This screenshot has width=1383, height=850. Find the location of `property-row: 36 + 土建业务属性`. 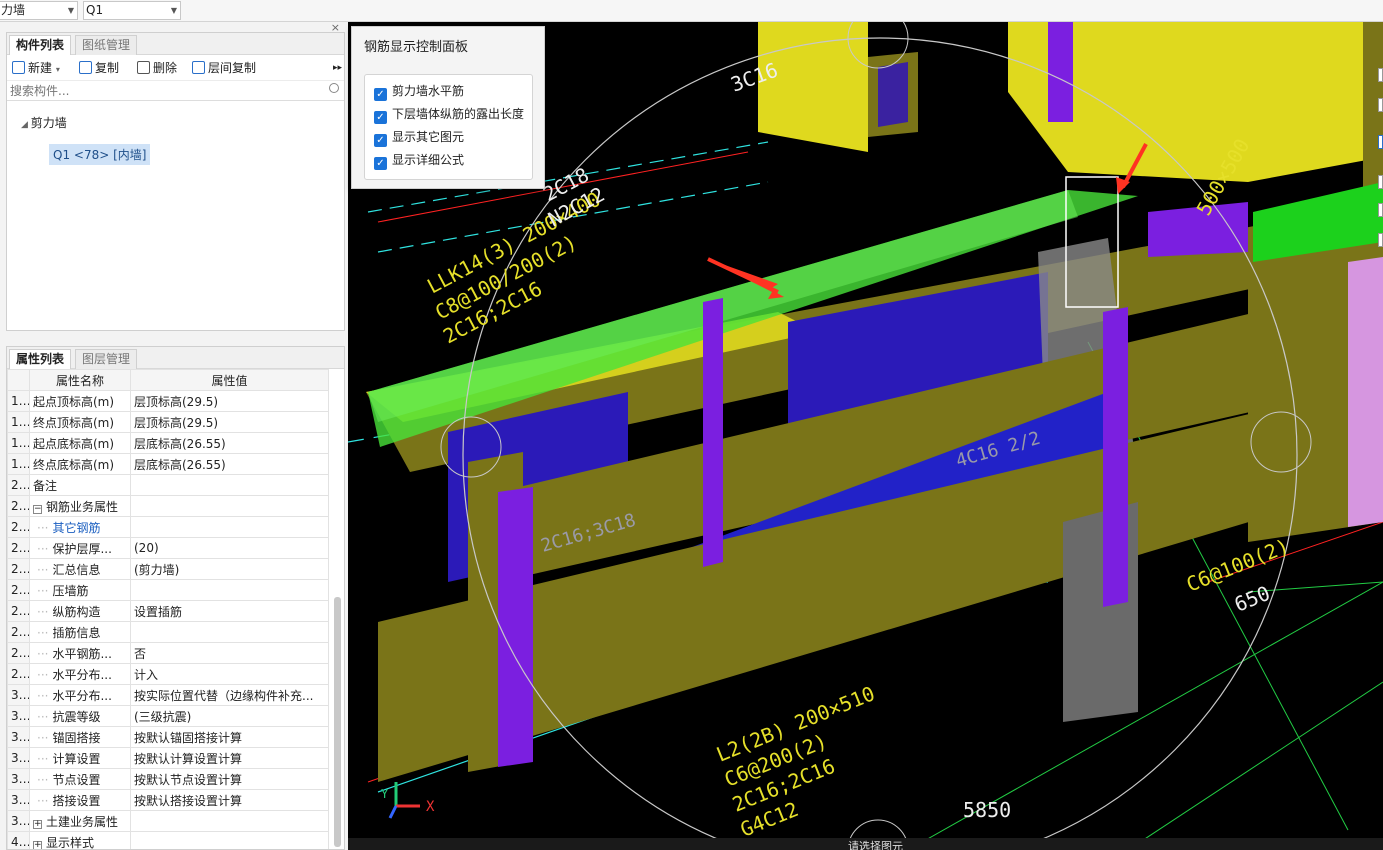

property-row: 36 + 土建业务属性 is located at coordinates (168, 821).